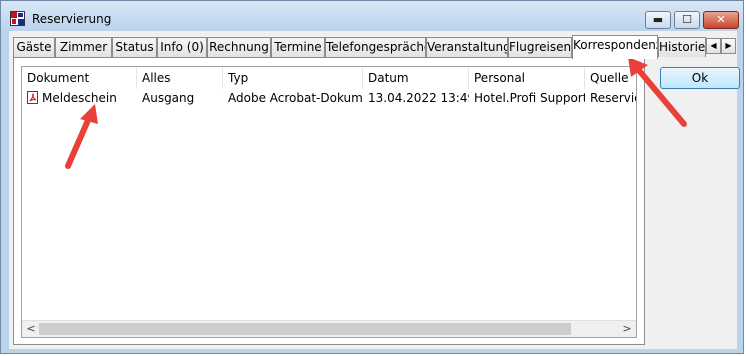 This screenshot has height=356, width=746. I want to click on minimize-button: ▬, so click(658, 20).